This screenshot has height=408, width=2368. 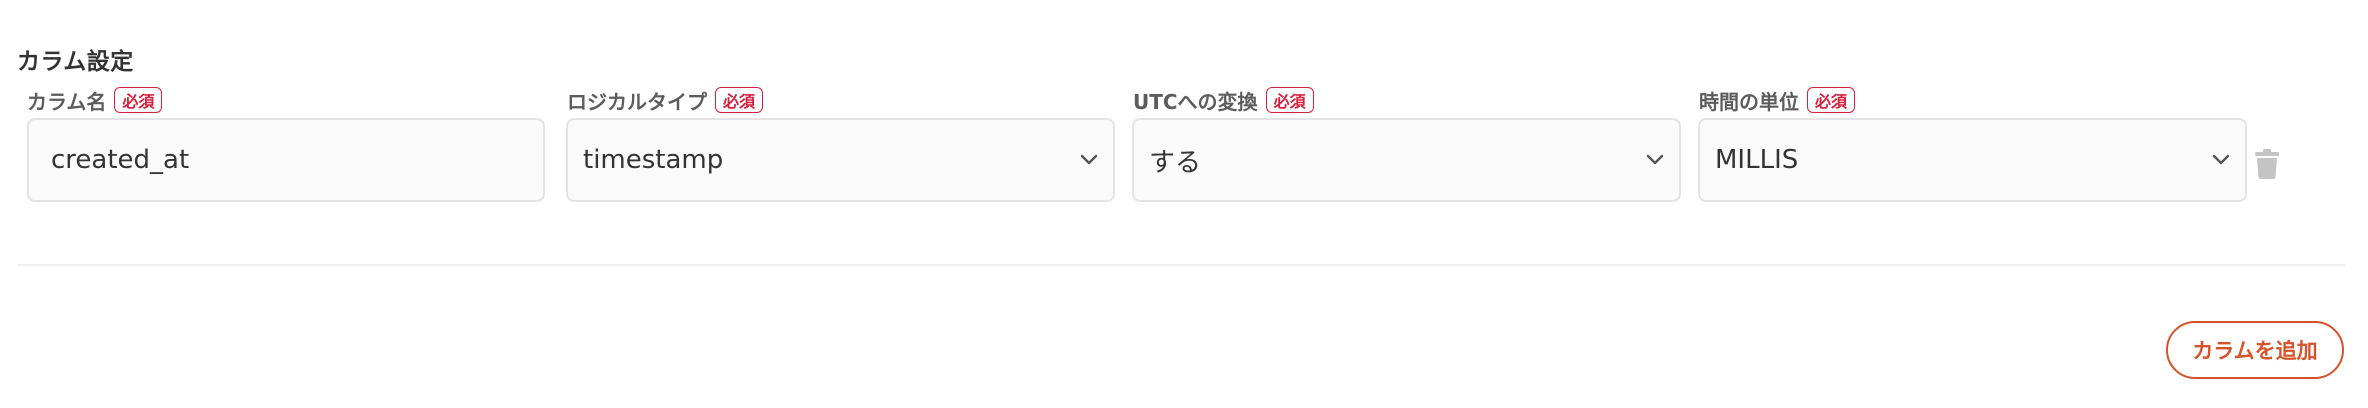 What do you see at coordinates (1175, 162) in the screenshot?
I see `utc-conversion-value: する` at bounding box center [1175, 162].